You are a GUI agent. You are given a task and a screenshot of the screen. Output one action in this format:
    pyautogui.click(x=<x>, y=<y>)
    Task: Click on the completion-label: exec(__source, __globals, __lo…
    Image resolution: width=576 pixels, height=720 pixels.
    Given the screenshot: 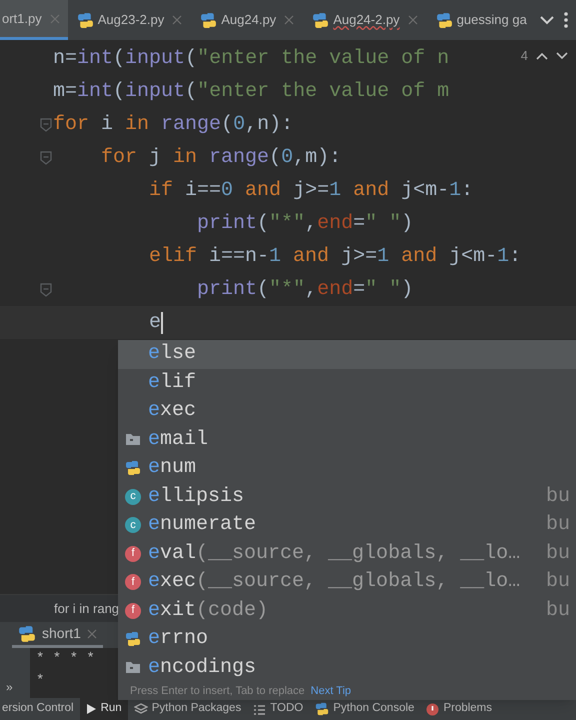 What is the action you would take?
    pyautogui.click(x=334, y=582)
    